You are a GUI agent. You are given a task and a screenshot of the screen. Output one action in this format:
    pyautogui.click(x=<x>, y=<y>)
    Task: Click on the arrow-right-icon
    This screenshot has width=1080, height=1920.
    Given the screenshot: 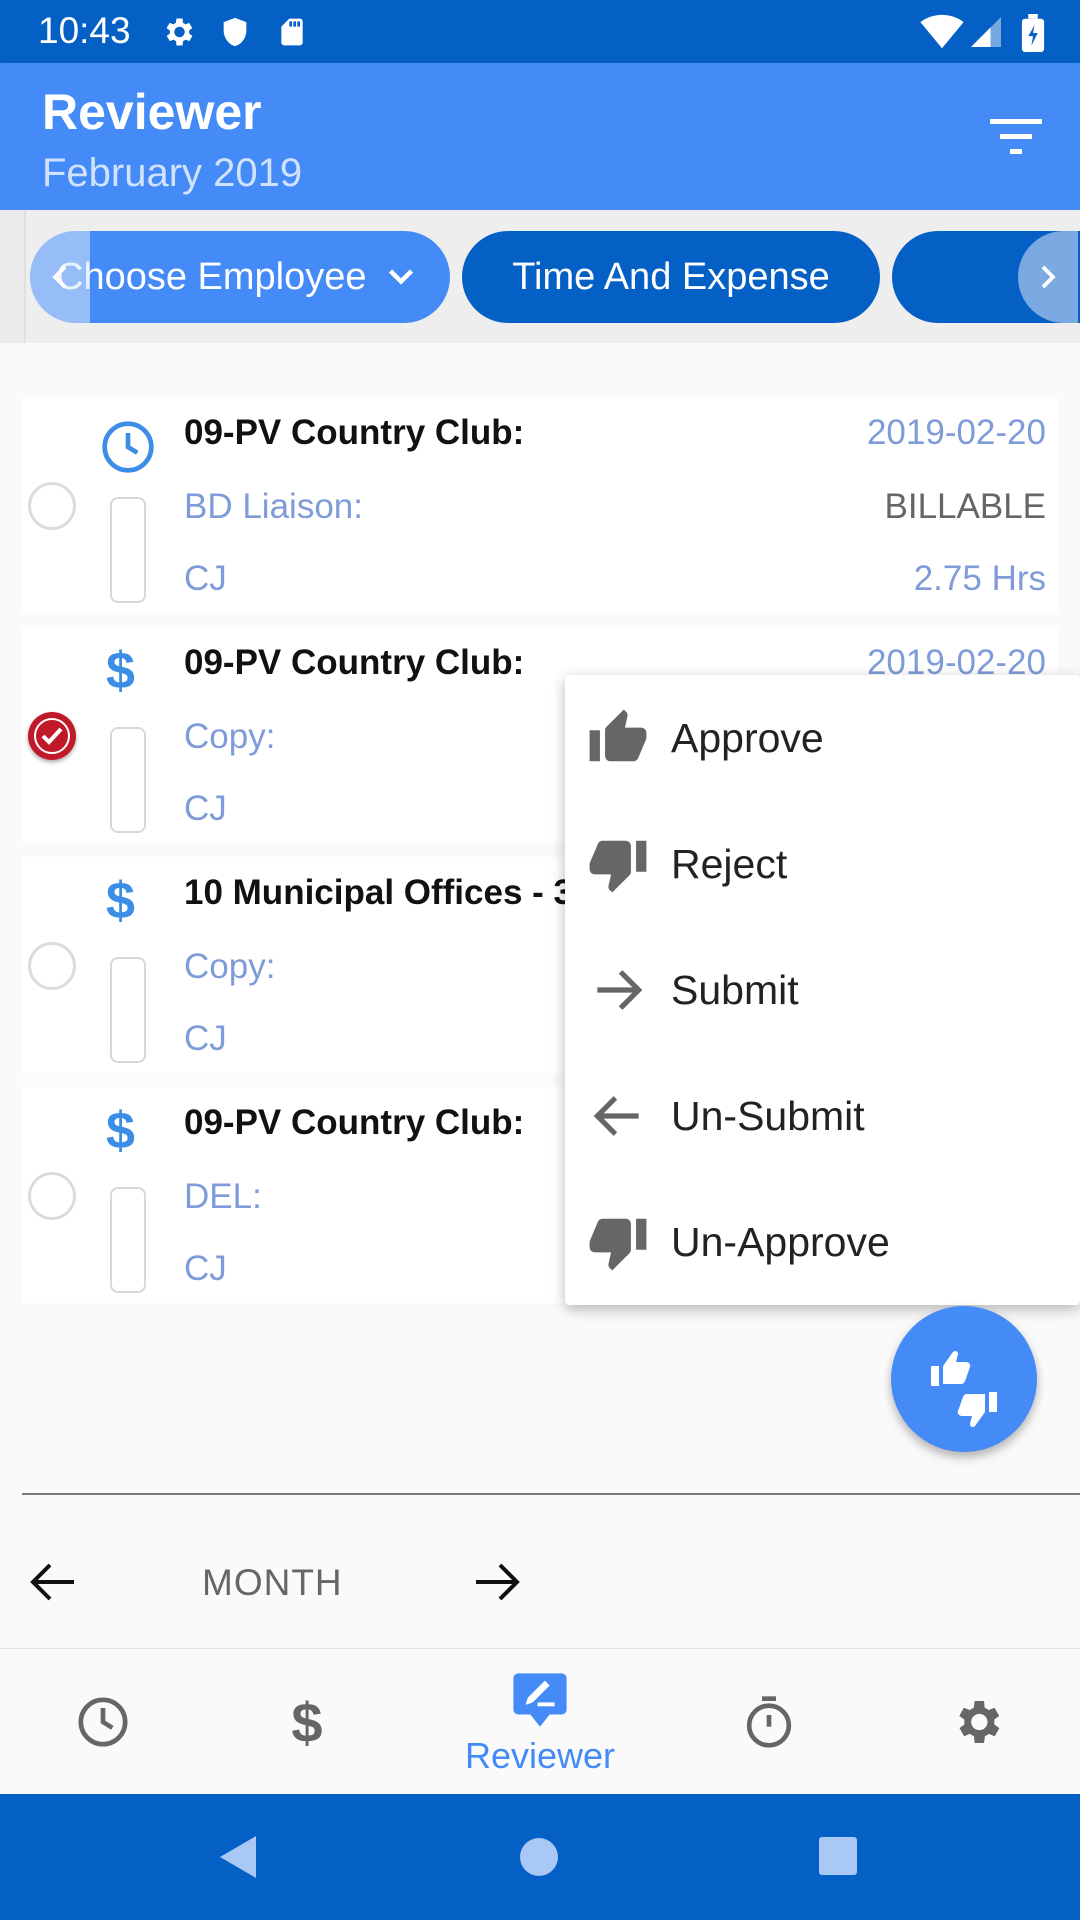 What is the action you would take?
    pyautogui.click(x=620, y=990)
    